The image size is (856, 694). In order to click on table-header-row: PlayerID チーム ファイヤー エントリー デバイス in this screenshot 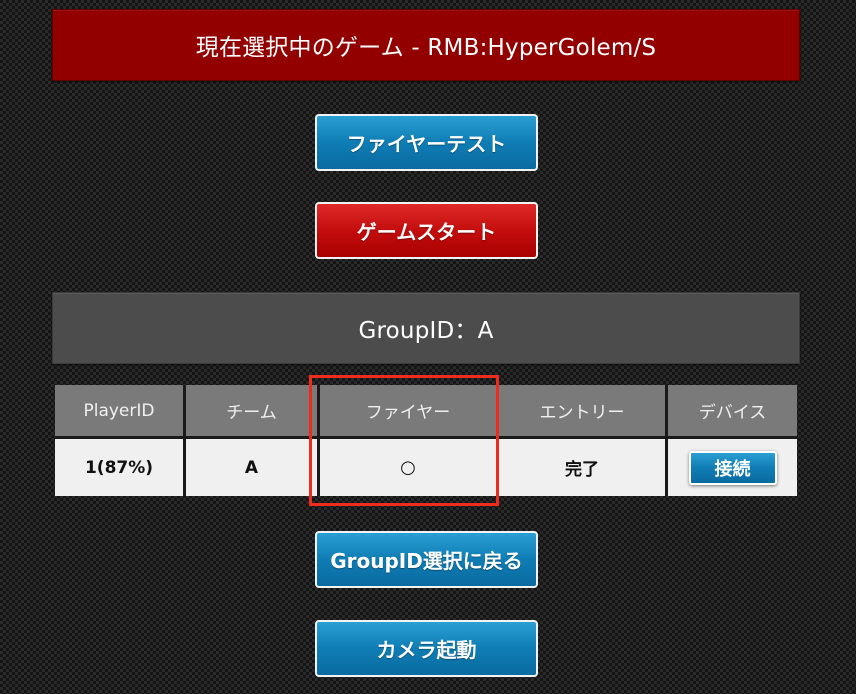, I will do `click(426, 412)`.